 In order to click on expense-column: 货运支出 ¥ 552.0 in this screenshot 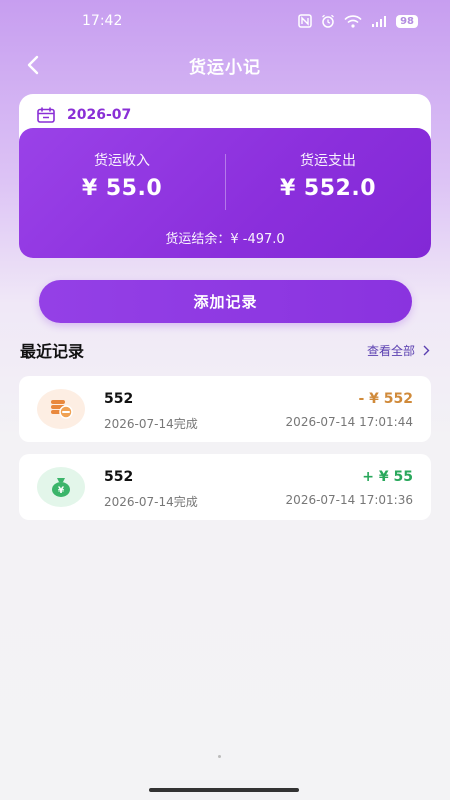, I will do `click(328, 175)`.